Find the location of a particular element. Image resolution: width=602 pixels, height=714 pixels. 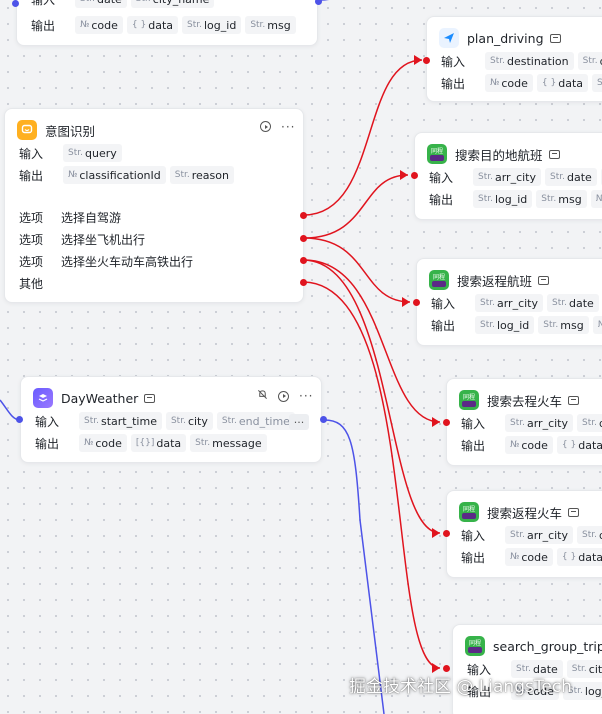

weather-node-actions: ··· is located at coordinates (285, 396).